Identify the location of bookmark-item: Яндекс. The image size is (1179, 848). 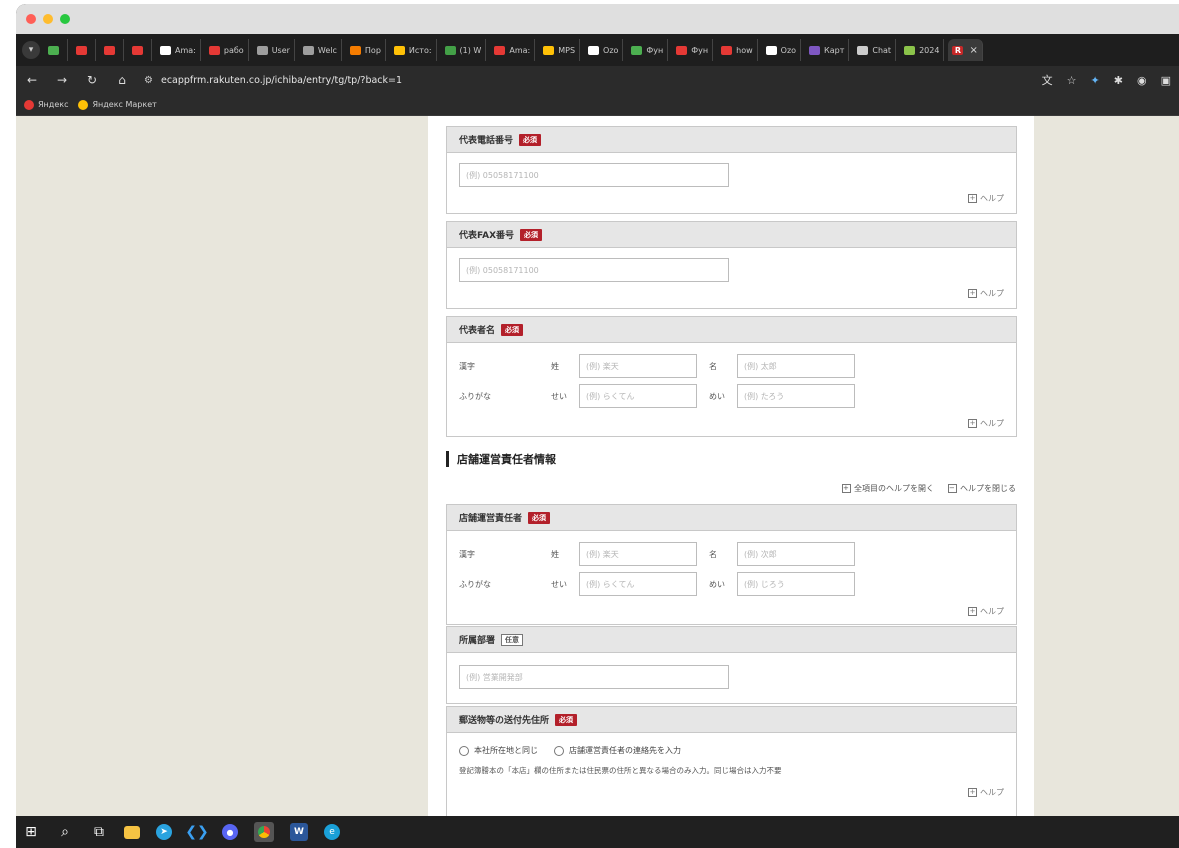
(46, 104).